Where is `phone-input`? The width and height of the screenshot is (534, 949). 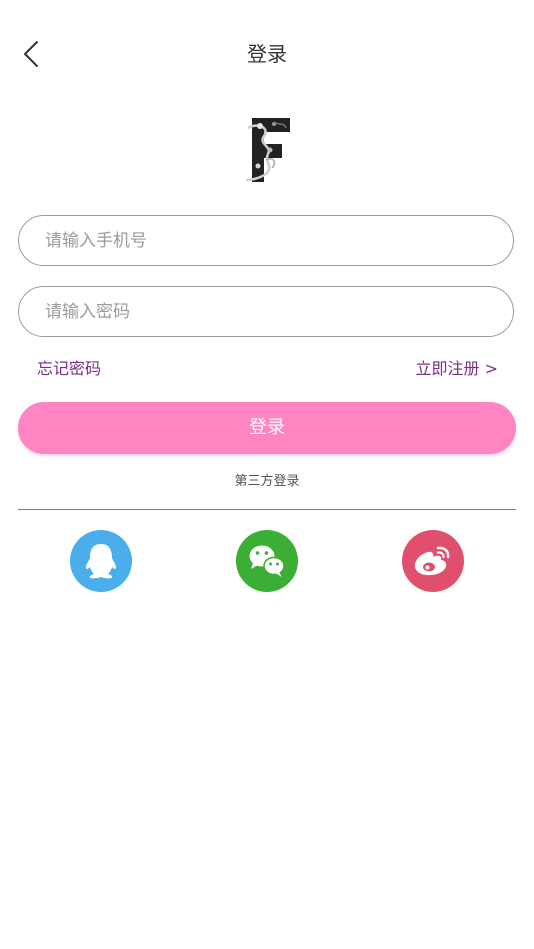
phone-input is located at coordinates (265, 240).